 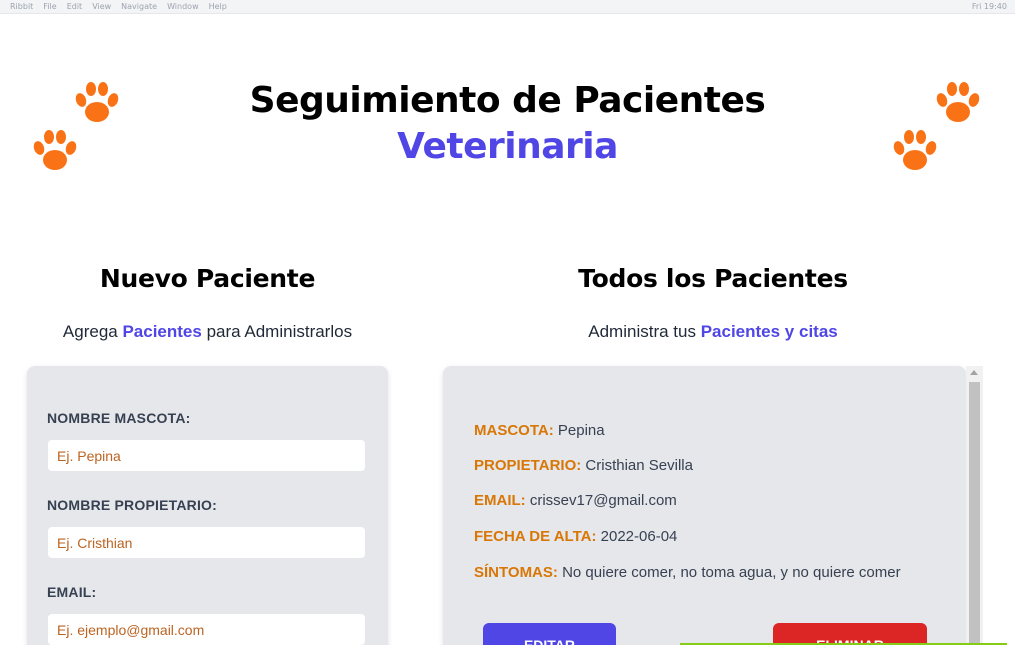 I want to click on clock: Fri 19:40, so click(x=989, y=6).